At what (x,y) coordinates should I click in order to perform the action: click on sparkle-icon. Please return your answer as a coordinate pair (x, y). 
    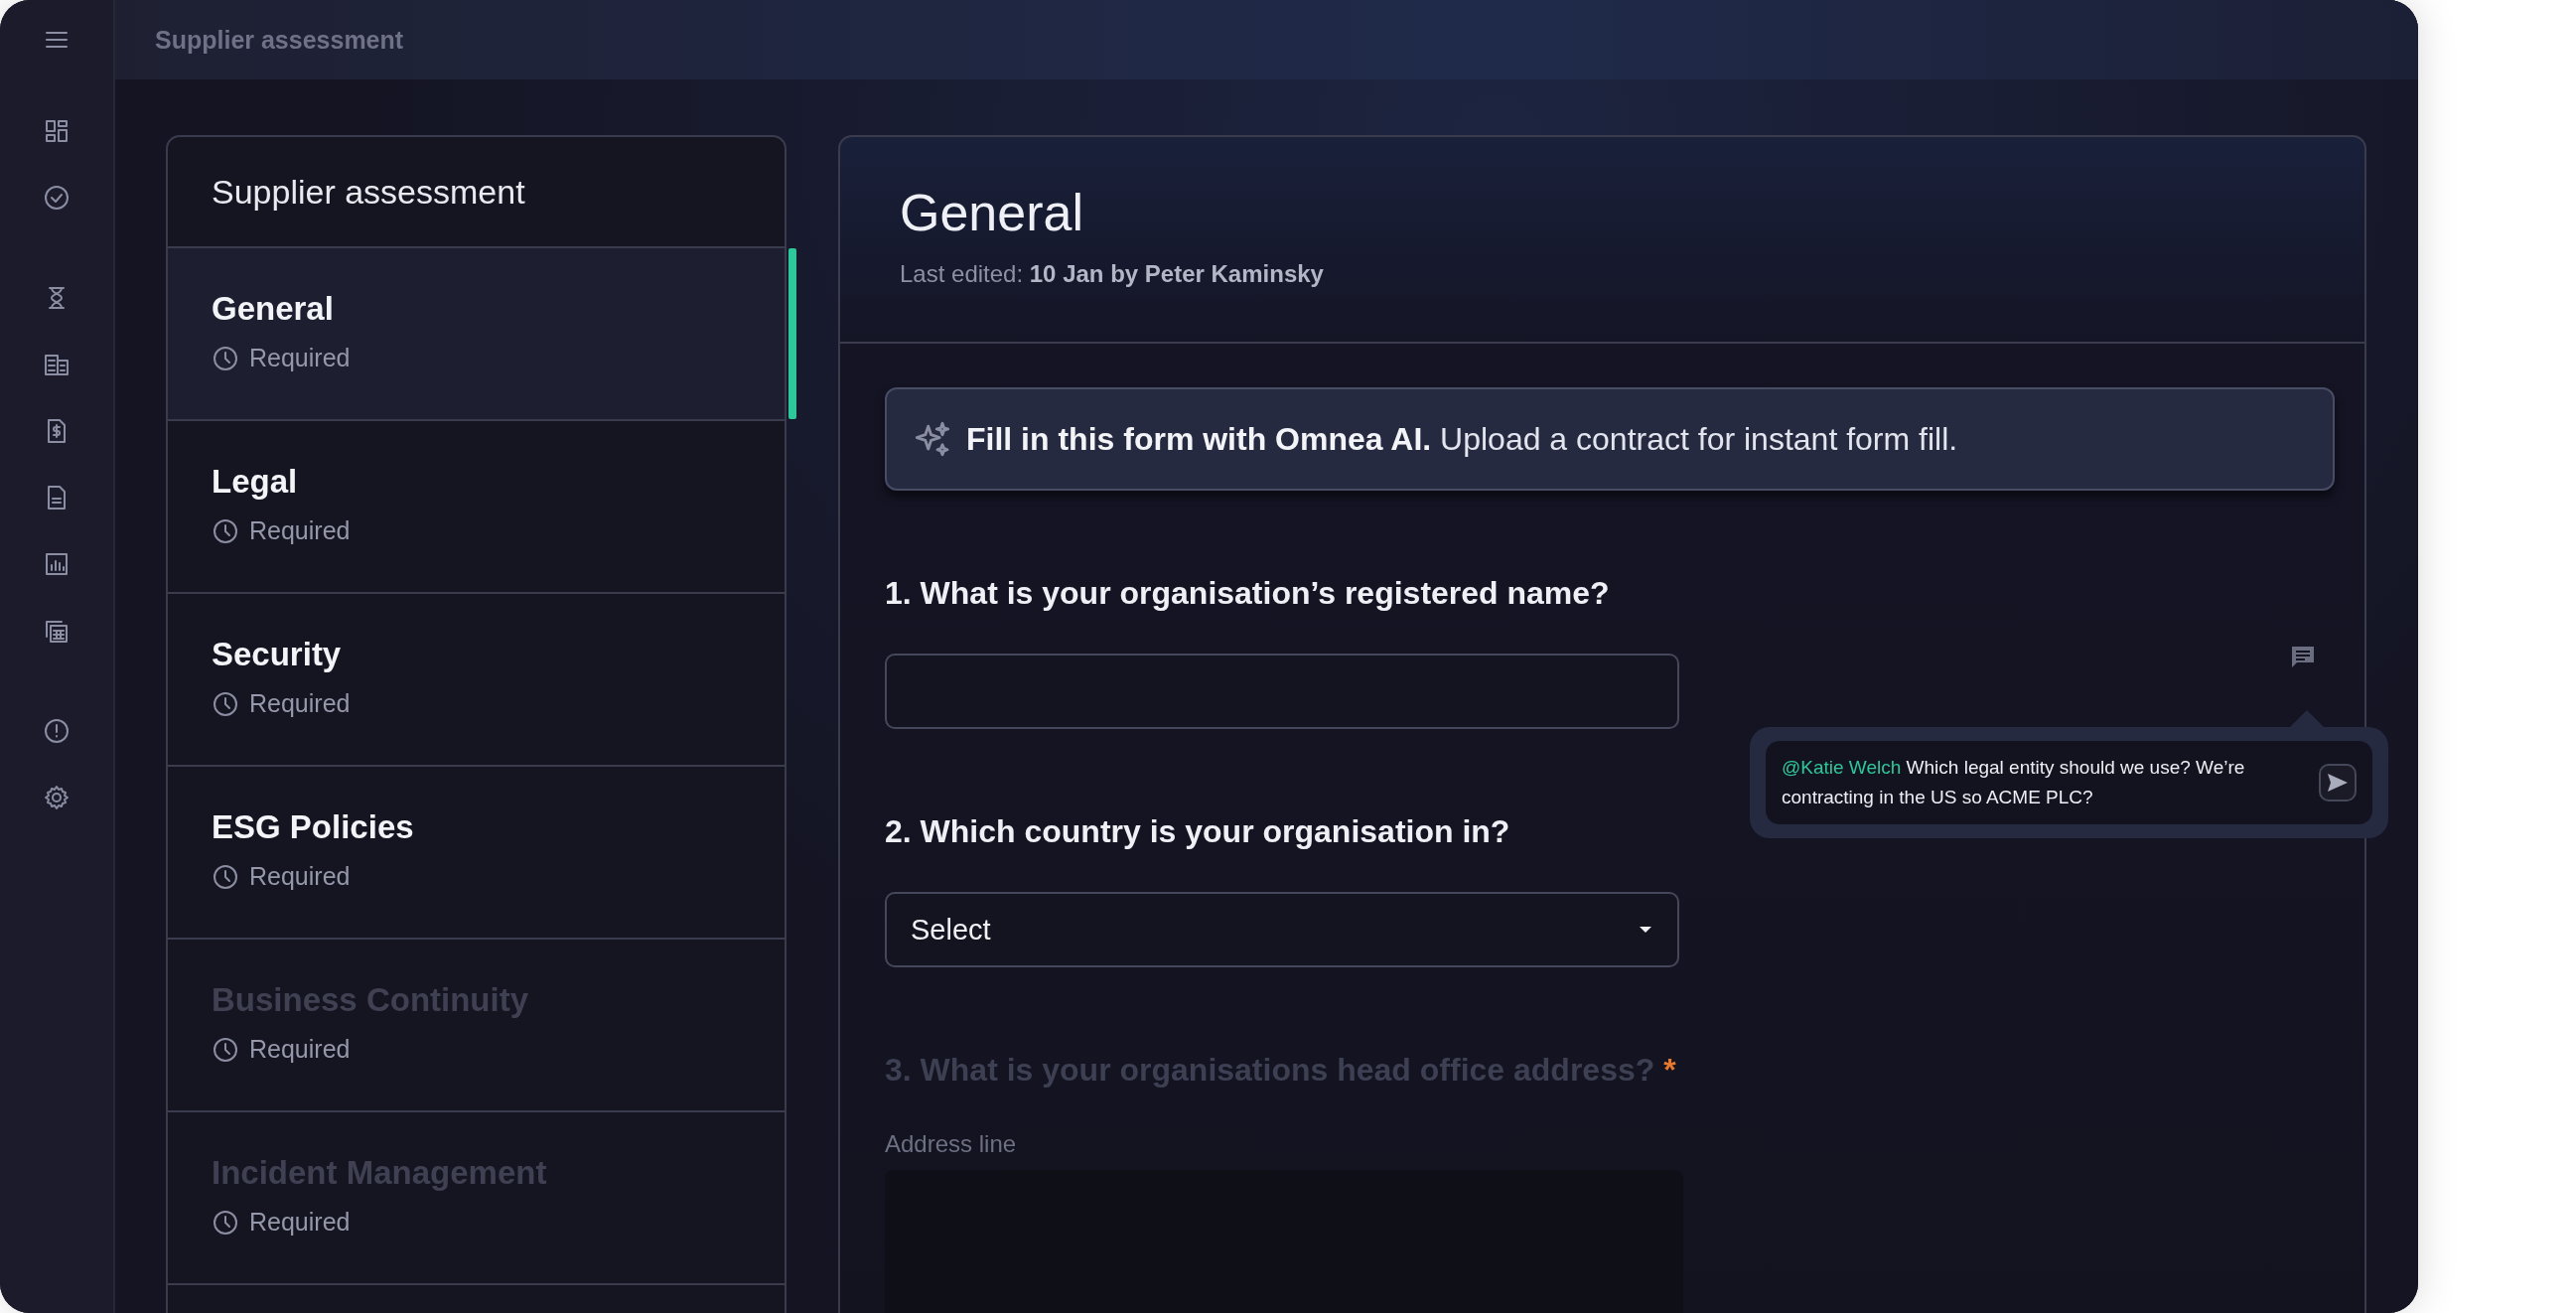
    Looking at the image, I should click on (932, 439).